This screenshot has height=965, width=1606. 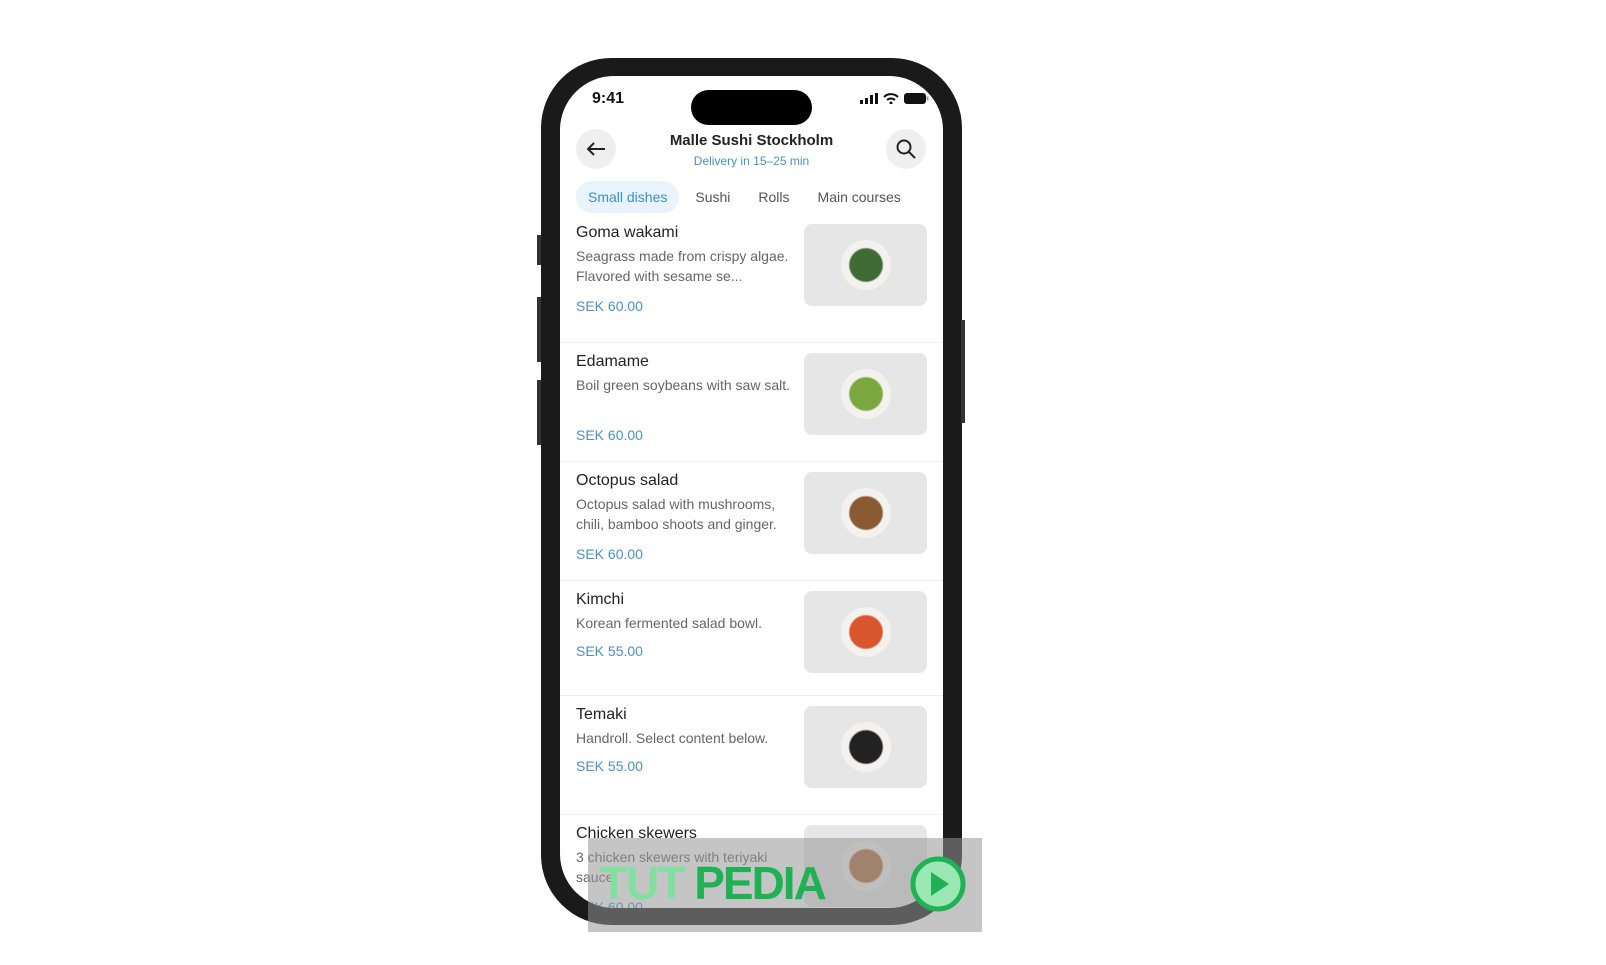 What do you see at coordinates (539, 412) in the screenshot?
I see `volume-down-button` at bounding box center [539, 412].